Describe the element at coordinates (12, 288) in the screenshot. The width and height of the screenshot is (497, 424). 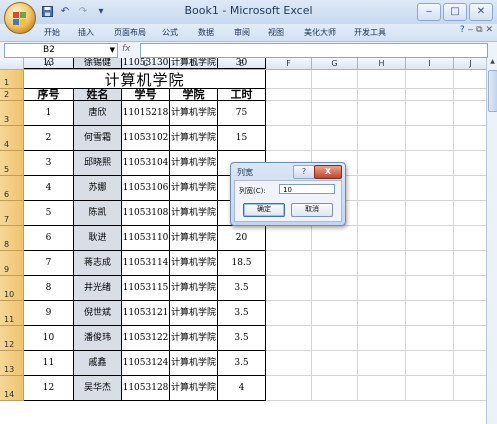
I see `row-header-10: 10` at that location.